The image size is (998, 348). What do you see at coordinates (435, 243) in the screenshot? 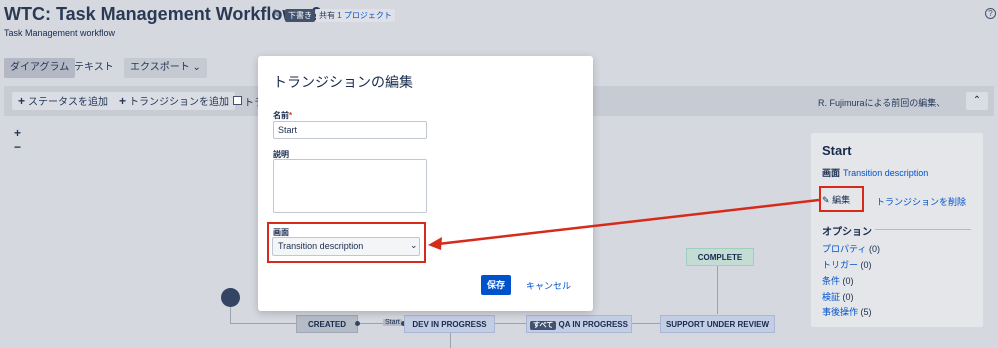
I see `annotation-arrow-head` at bounding box center [435, 243].